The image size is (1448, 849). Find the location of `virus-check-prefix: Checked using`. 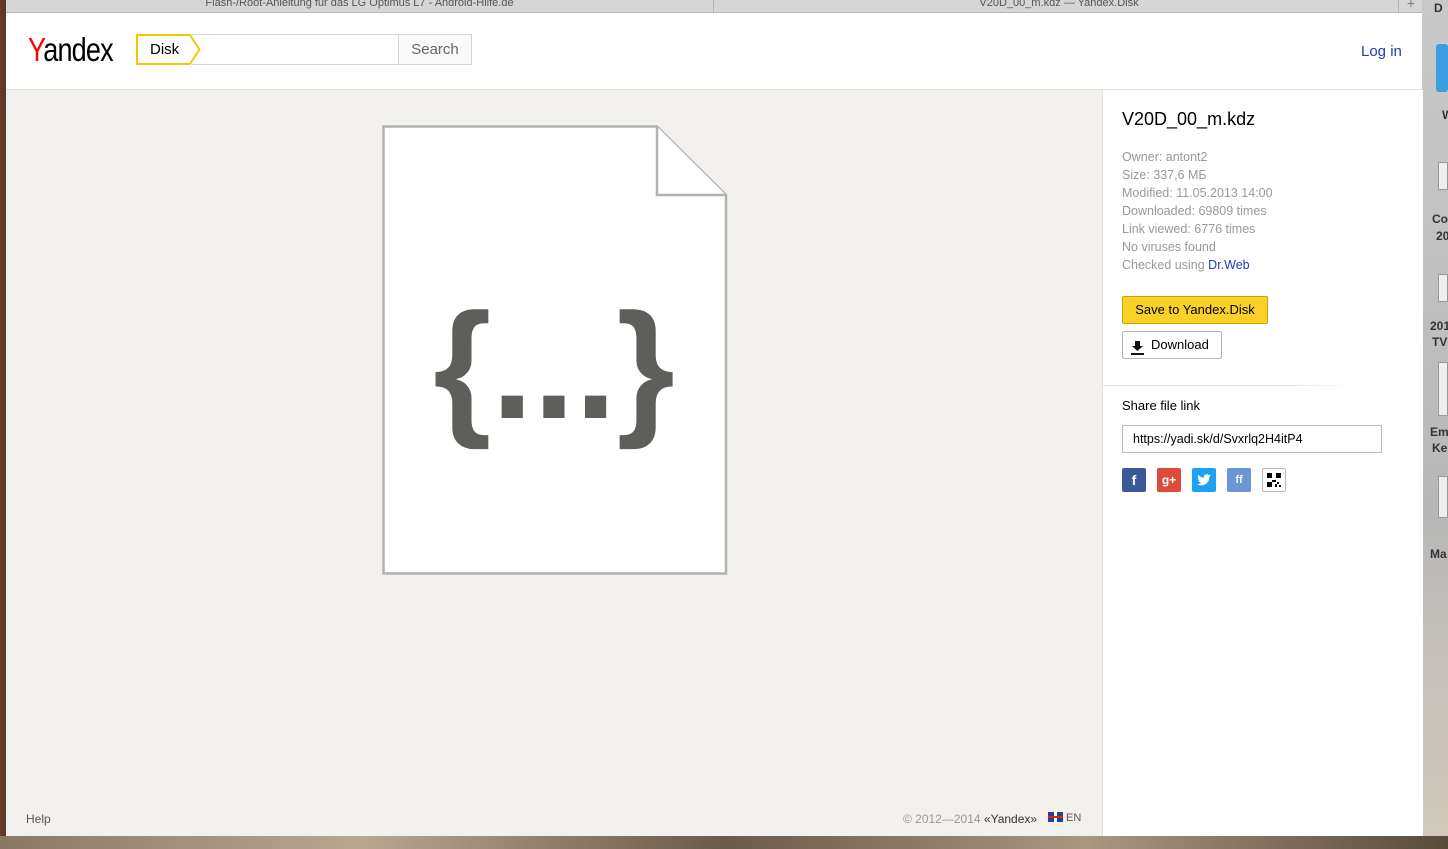

virus-check-prefix: Checked using is located at coordinates (1165, 265).